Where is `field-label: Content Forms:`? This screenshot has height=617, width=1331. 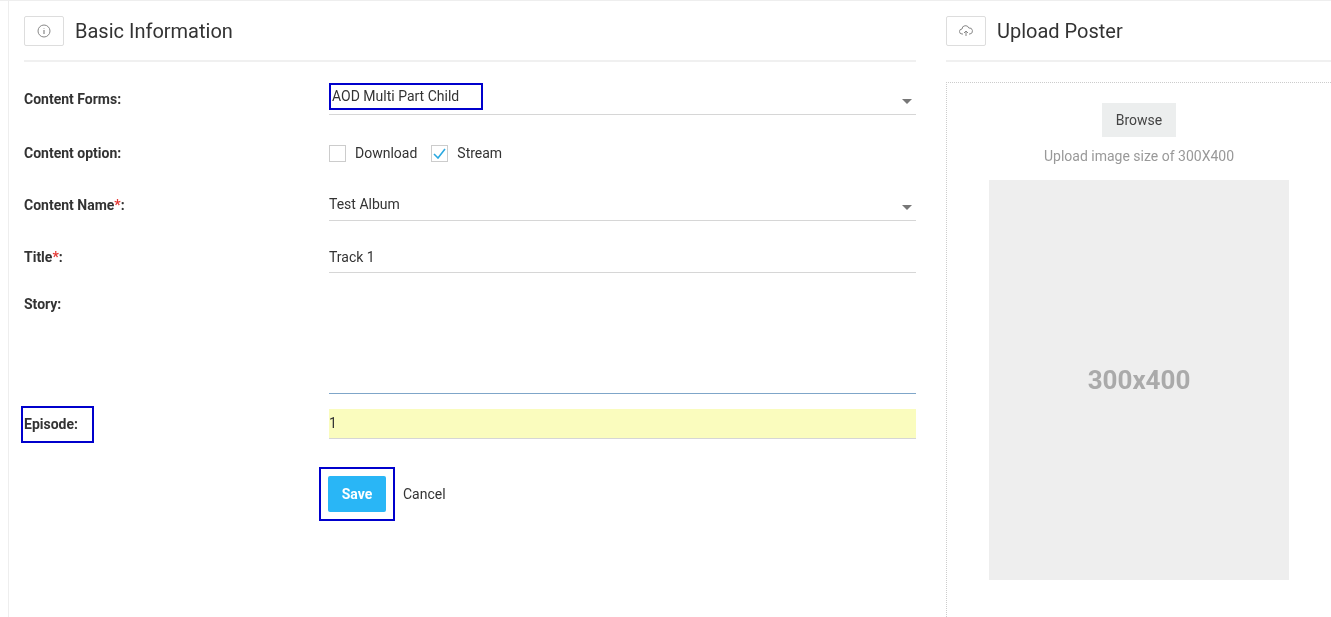
field-label: Content Forms: is located at coordinates (73, 99).